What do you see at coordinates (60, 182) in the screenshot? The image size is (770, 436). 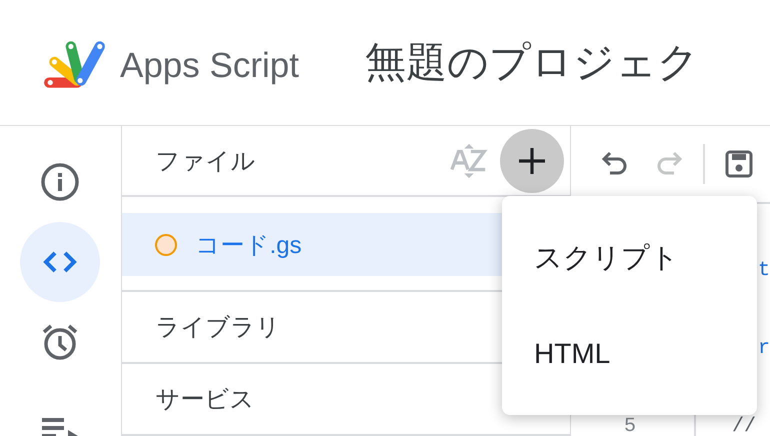 I see `info-icon` at bounding box center [60, 182].